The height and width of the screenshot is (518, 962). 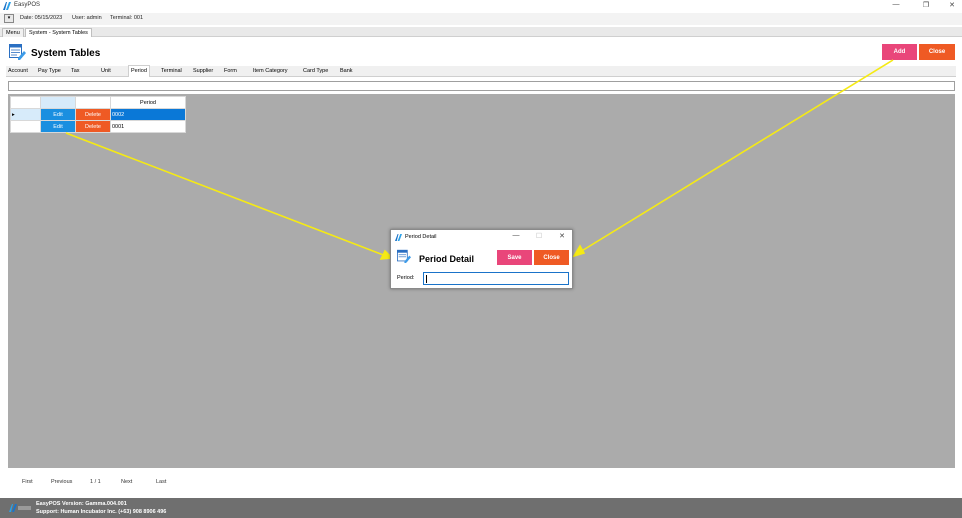 What do you see at coordinates (952, 5) in the screenshot?
I see `window-close-button: ✕` at bounding box center [952, 5].